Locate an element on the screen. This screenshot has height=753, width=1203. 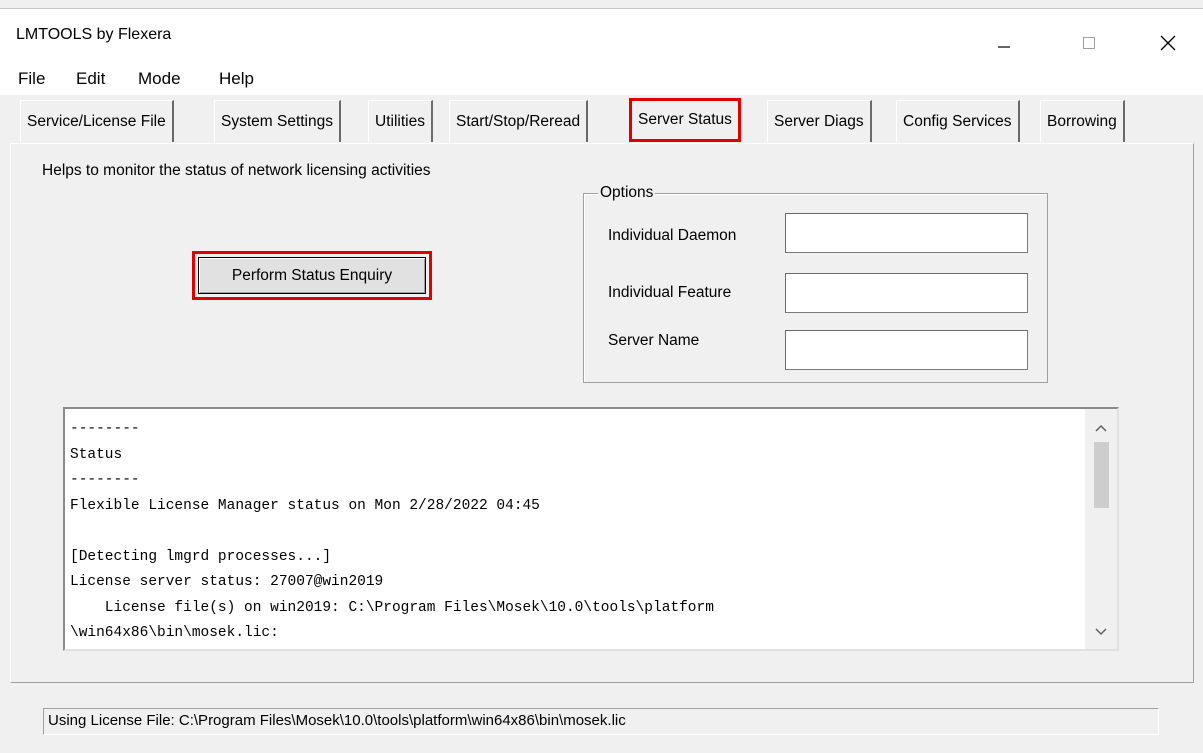
tab-start-stop-reread: Start/Stop/Reread is located at coordinates (519, 121).